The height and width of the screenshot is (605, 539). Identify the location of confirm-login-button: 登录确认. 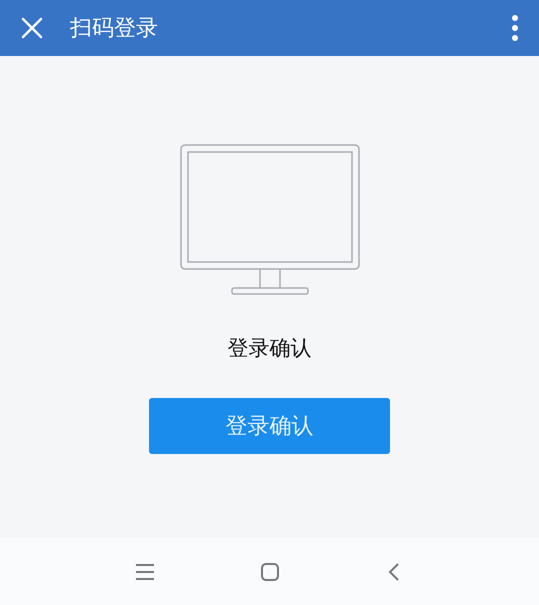
(269, 426).